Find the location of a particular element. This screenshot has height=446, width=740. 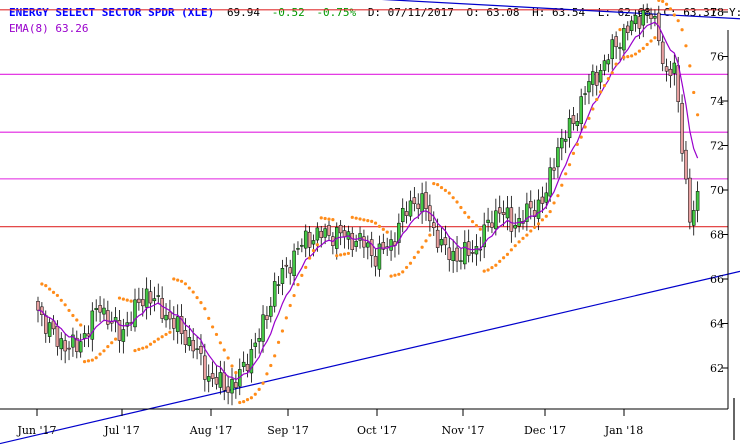

candle is located at coordinates (682, 128).